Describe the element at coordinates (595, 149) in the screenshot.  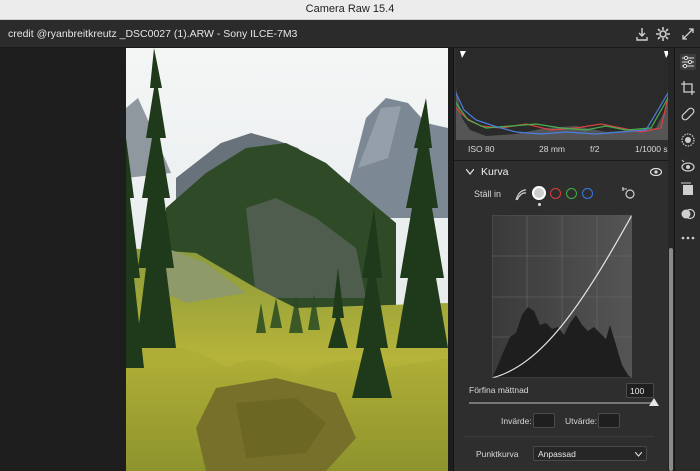
I see `aperture-value: f/2` at that location.